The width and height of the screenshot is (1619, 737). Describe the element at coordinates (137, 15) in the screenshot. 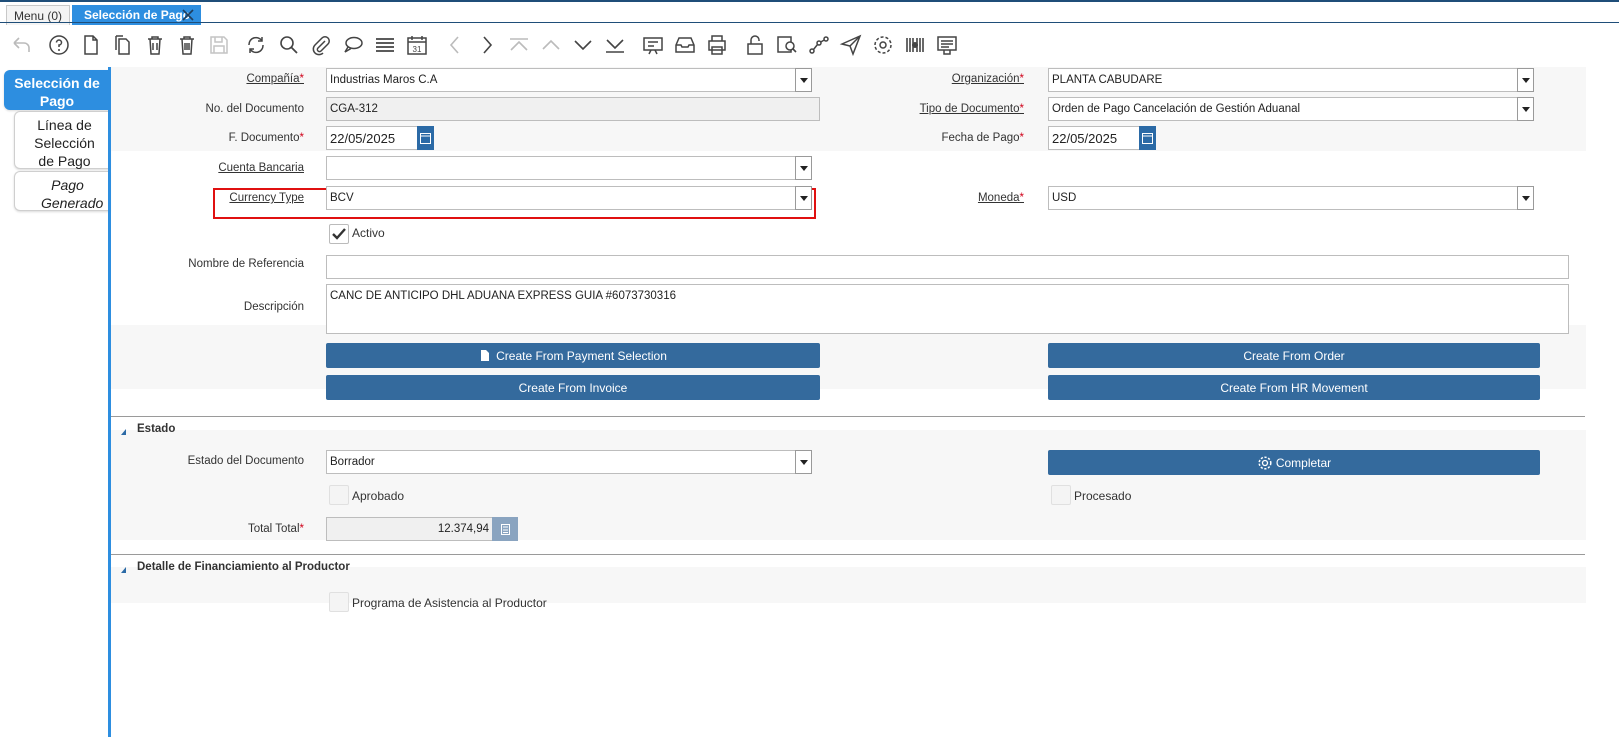

I see `tab-active-label: Selección de Pago` at that location.